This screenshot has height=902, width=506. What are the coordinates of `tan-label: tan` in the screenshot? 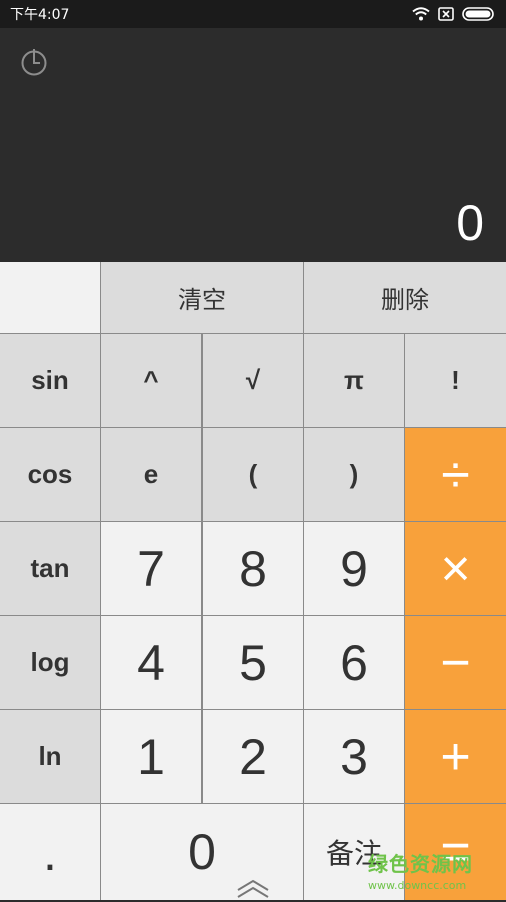 It's located at (50, 568).